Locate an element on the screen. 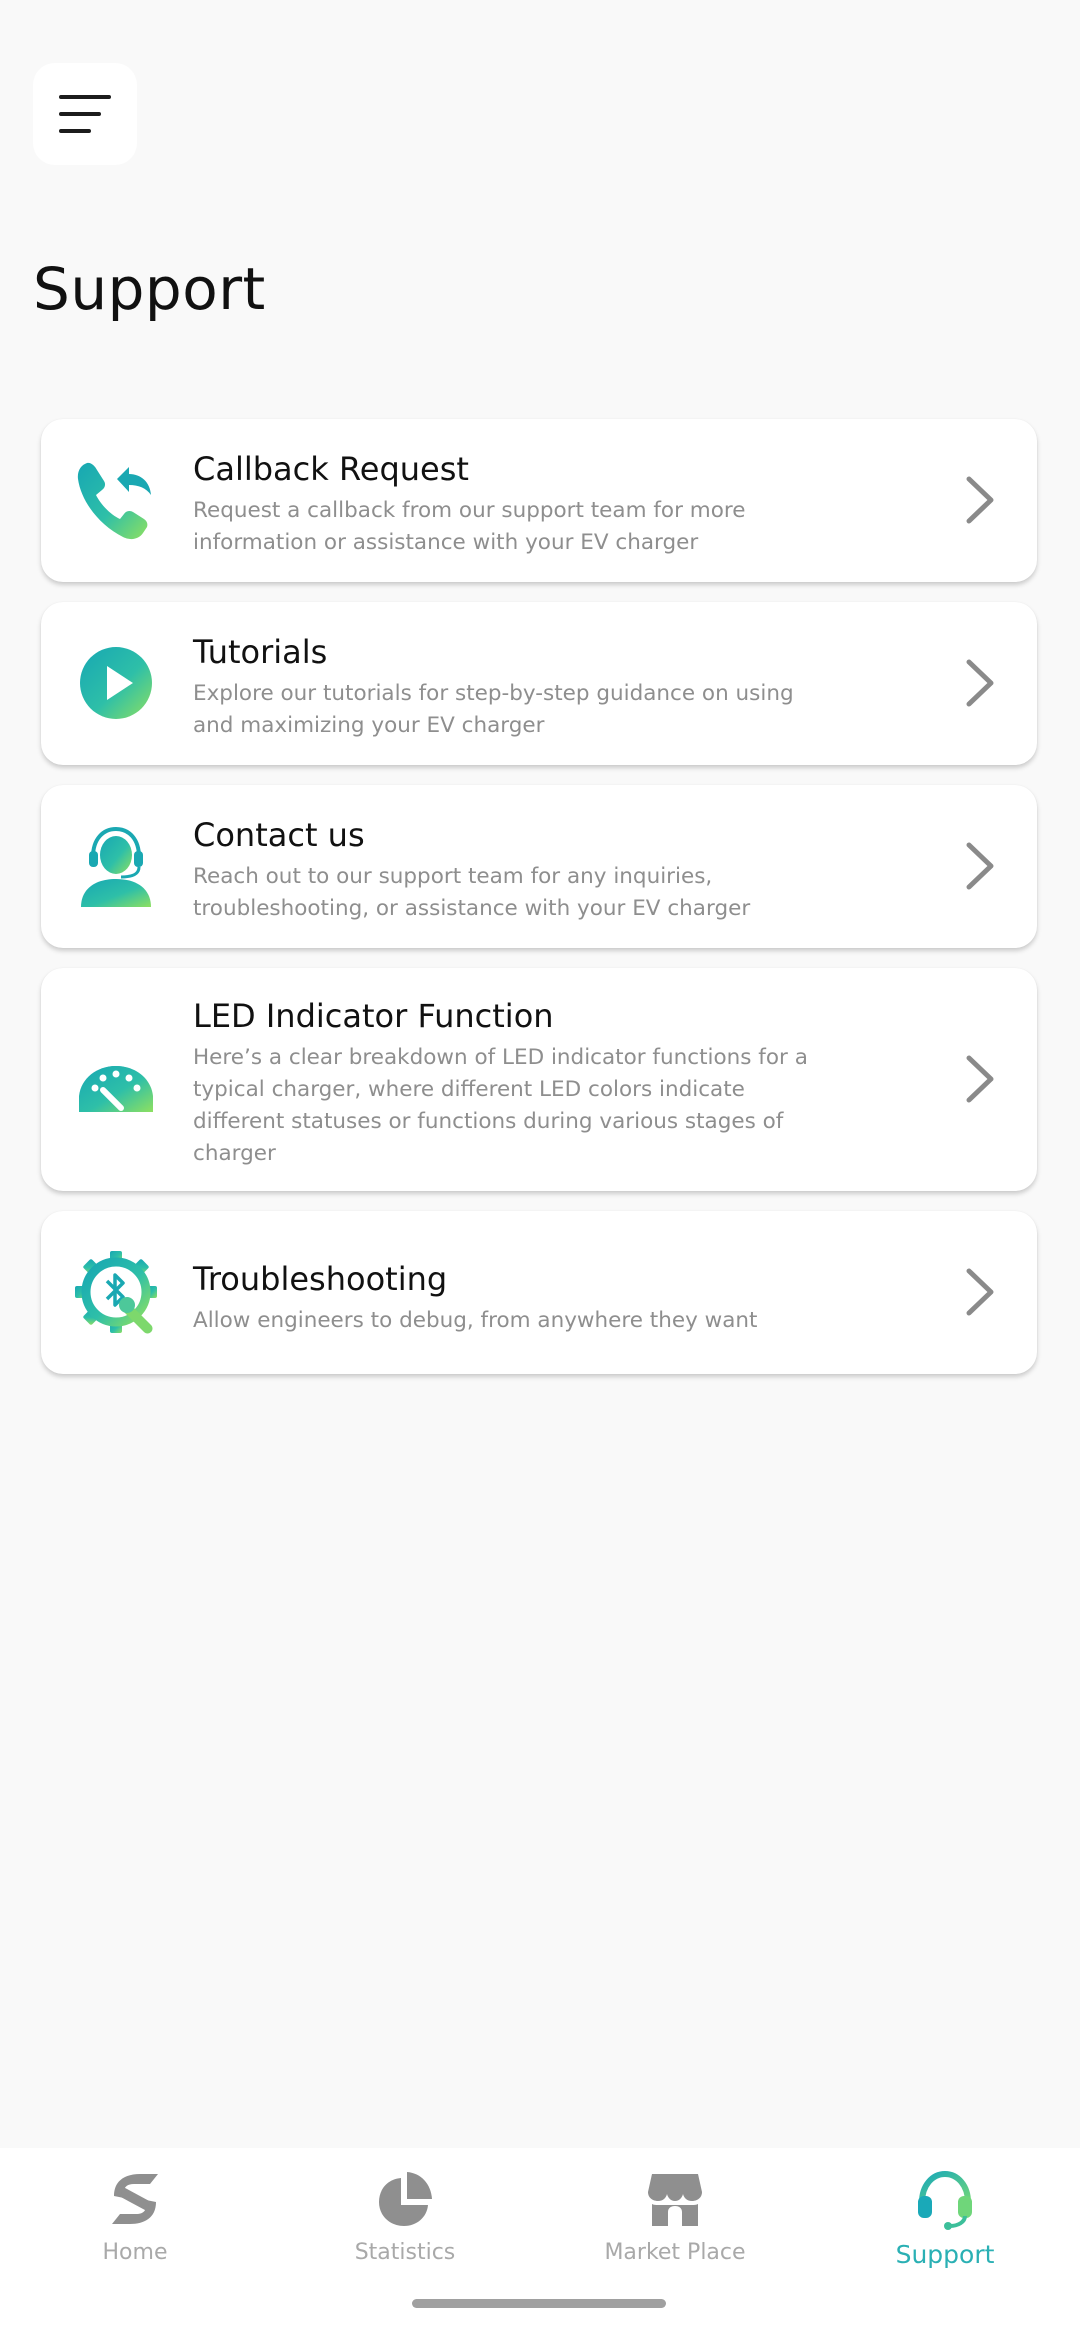 The width and height of the screenshot is (1080, 2329). phone-callback-icon is located at coordinates (114, 501).